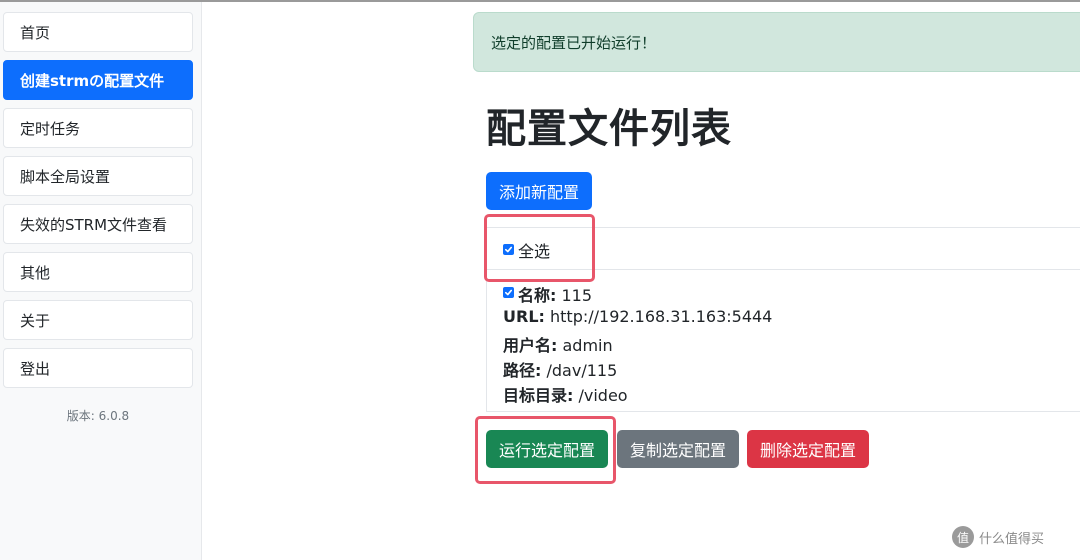 The height and width of the screenshot is (560, 1080). Describe the element at coordinates (530, 345) in the screenshot. I see `field-label: 用户名:` at that location.